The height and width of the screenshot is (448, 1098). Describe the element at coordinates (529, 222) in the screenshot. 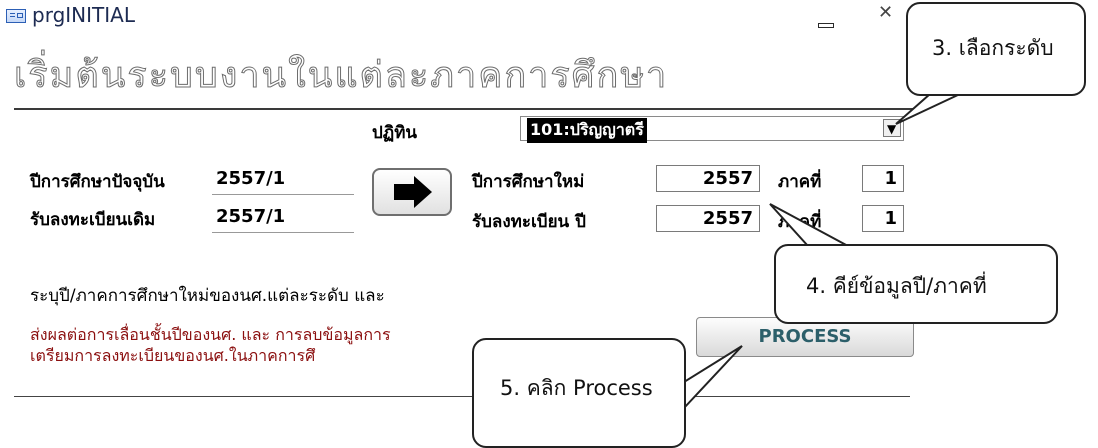

I see `reg-year-label: รับลงทะเบียน ปี` at that location.